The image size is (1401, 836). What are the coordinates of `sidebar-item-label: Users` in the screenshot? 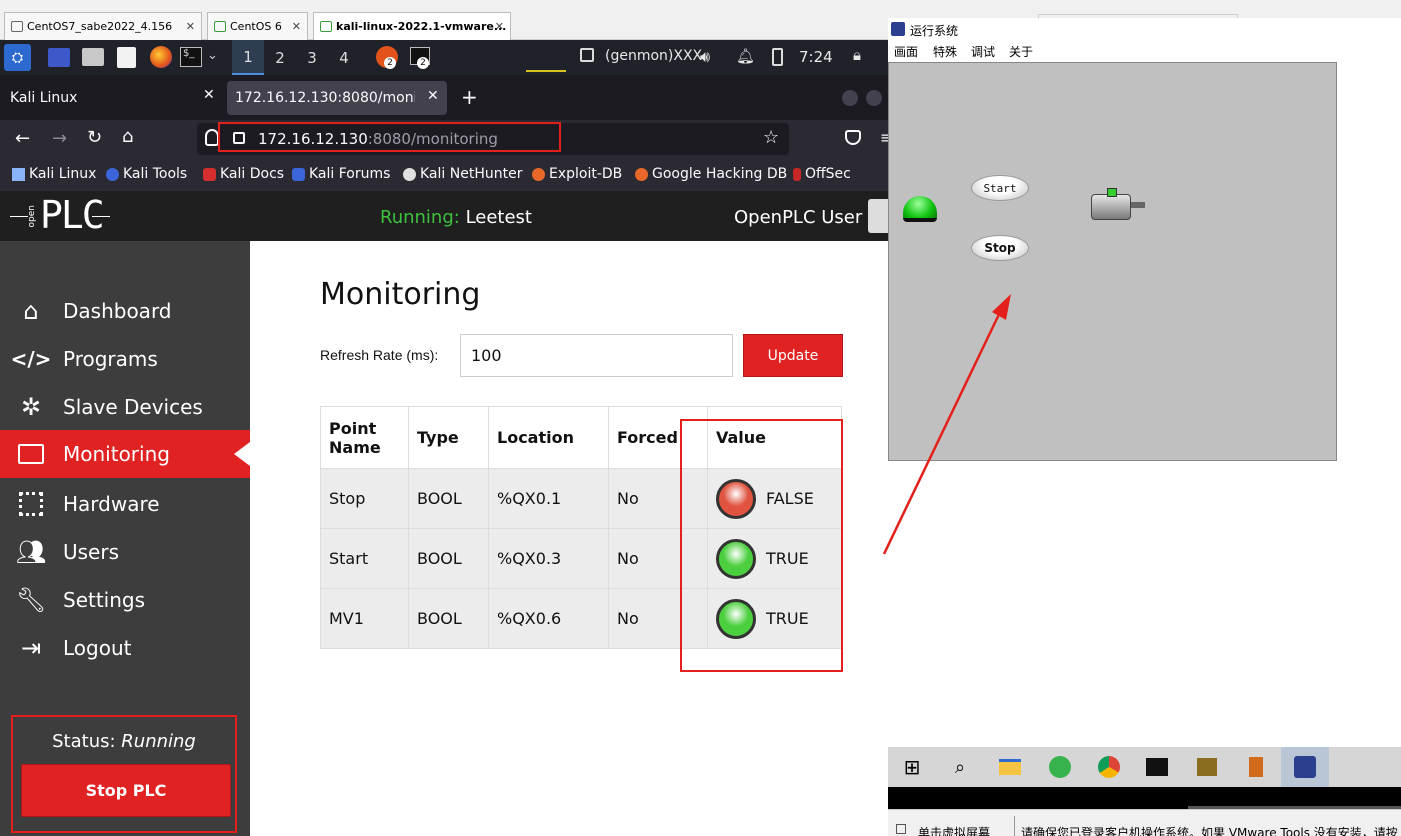 It's located at (91, 552).